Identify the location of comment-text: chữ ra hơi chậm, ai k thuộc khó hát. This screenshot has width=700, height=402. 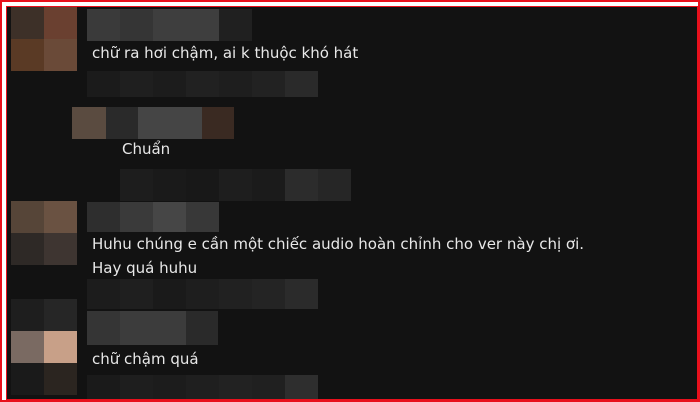
(225, 53).